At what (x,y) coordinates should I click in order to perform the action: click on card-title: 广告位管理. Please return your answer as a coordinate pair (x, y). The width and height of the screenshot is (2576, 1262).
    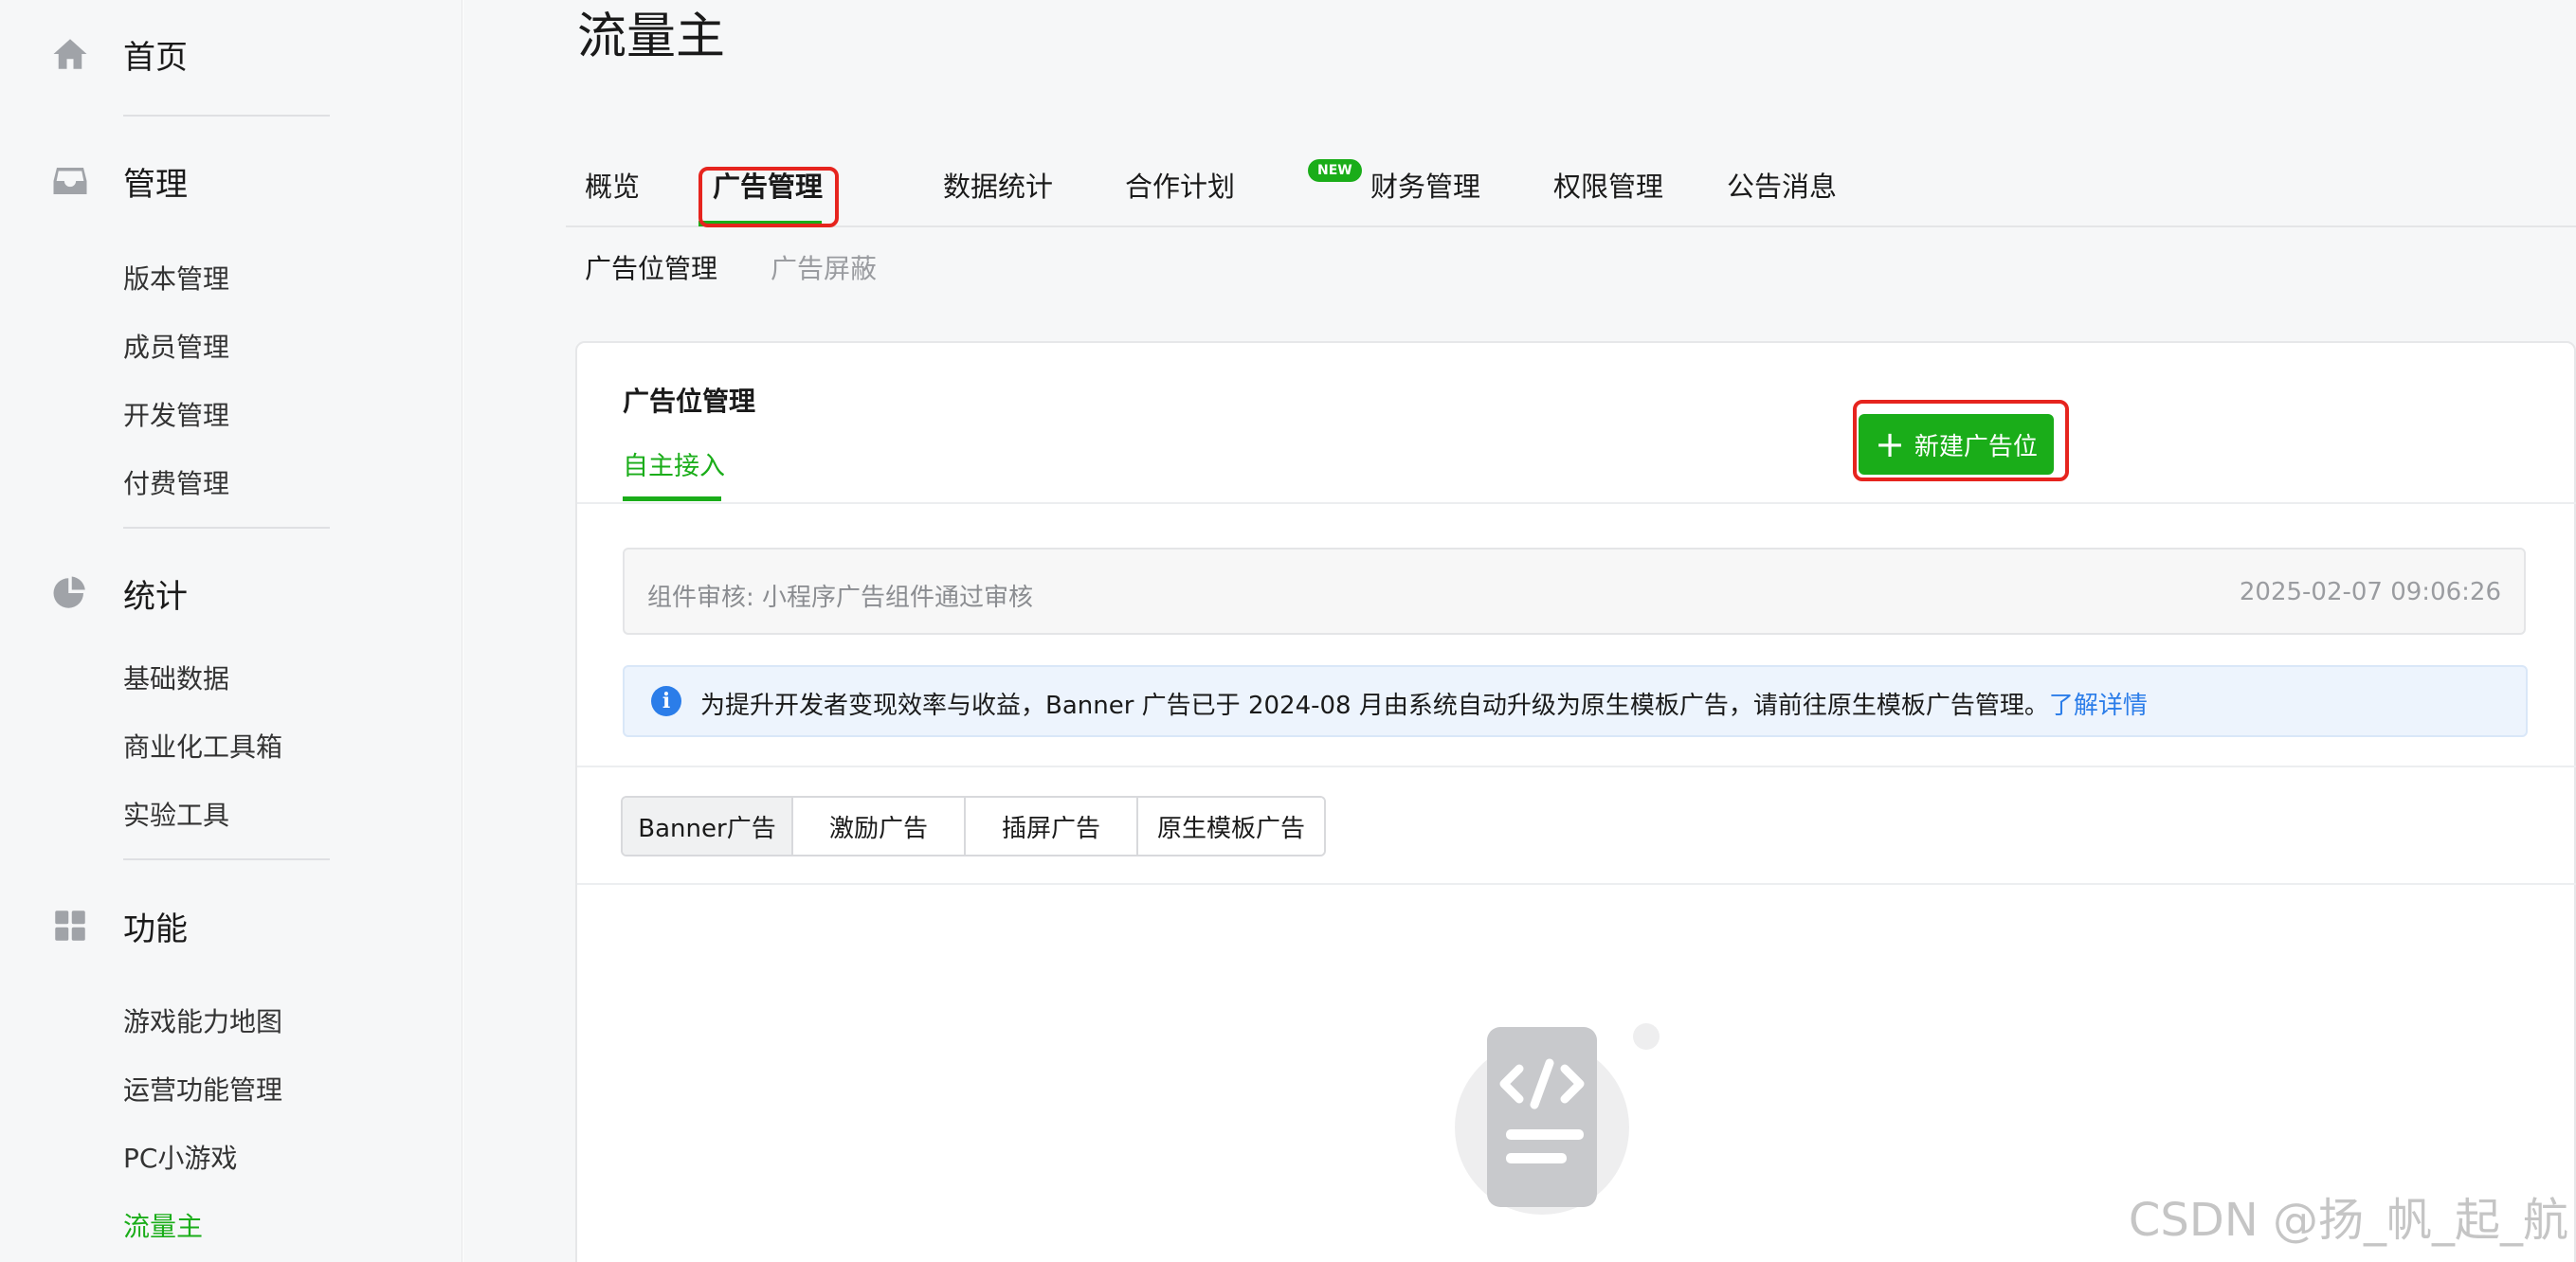
    Looking at the image, I should click on (689, 401).